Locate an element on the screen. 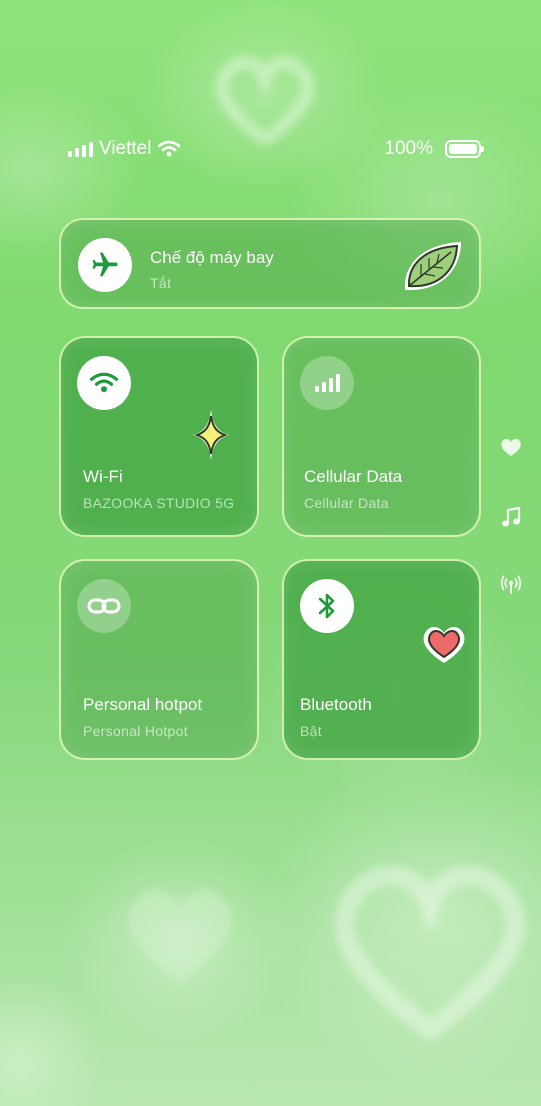  leaf-sticker-icon is located at coordinates (432, 266).